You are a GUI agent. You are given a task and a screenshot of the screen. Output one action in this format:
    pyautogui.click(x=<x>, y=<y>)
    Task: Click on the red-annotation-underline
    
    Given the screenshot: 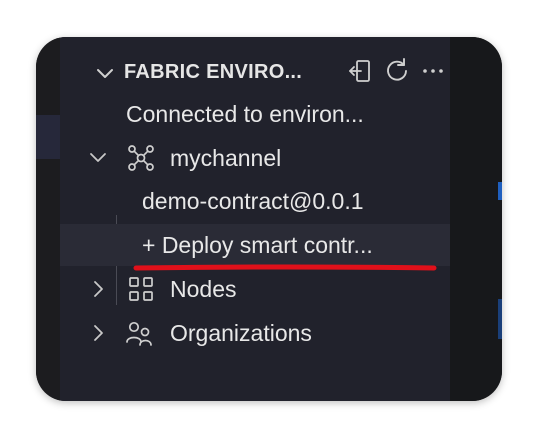 What is the action you would take?
    pyautogui.click(x=285, y=267)
    